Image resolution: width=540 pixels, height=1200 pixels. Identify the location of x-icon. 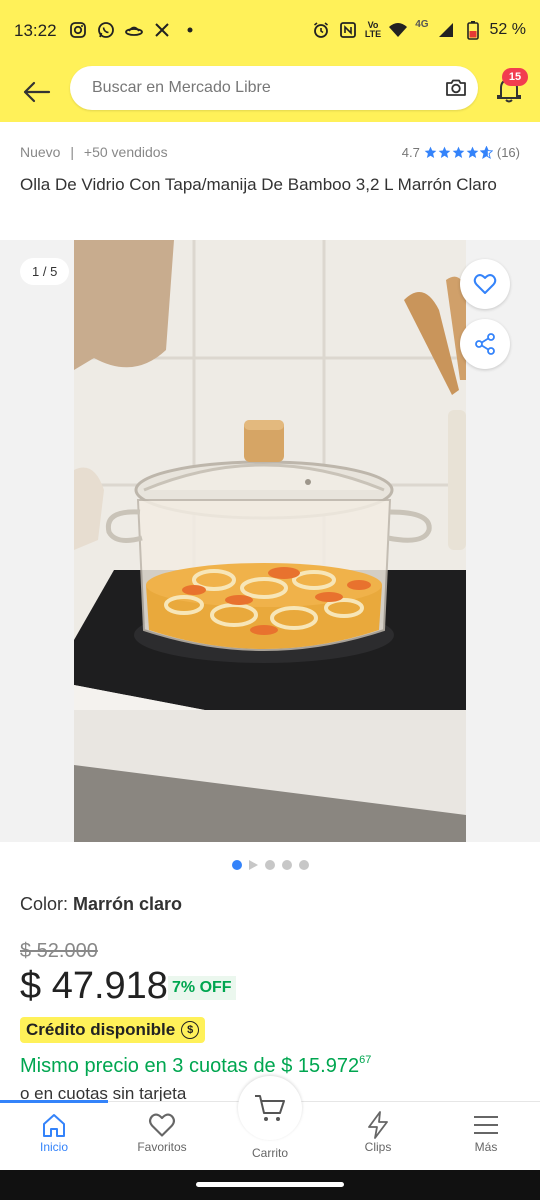
(162, 30).